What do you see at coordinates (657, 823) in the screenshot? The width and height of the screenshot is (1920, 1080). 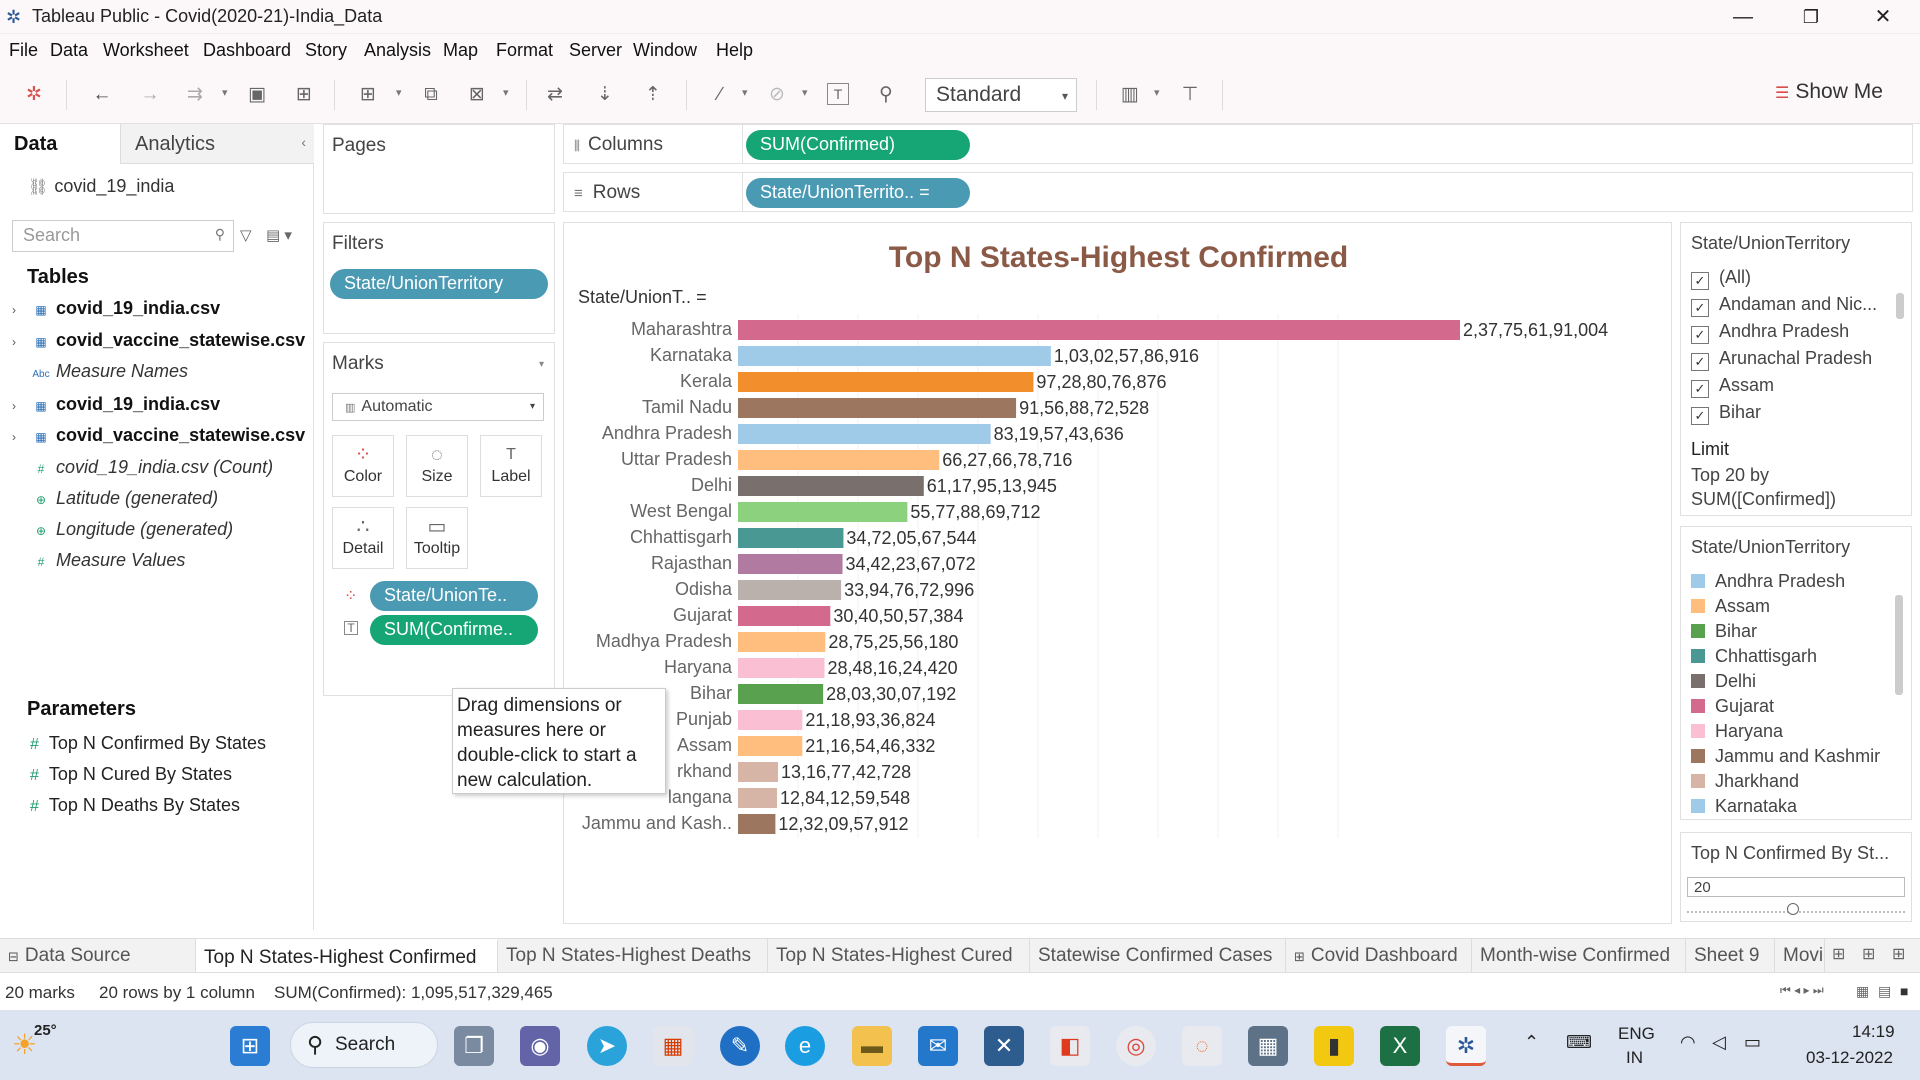 I see `category-label: Jammu and Kash..` at bounding box center [657, 823].